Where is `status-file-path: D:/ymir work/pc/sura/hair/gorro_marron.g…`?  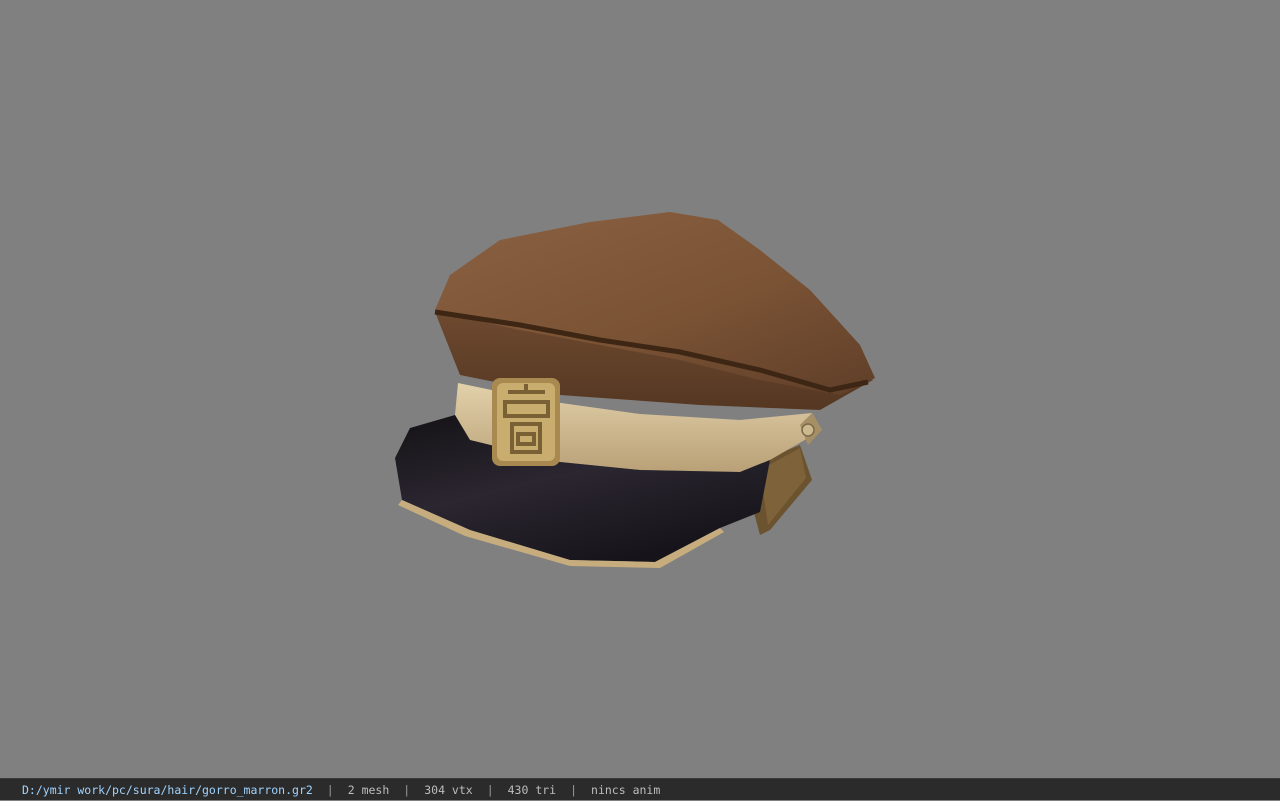 status-file-path: D:/ymir work/pc/sura/hair/gorro_marron.g… is located at coordinates (167, 790).